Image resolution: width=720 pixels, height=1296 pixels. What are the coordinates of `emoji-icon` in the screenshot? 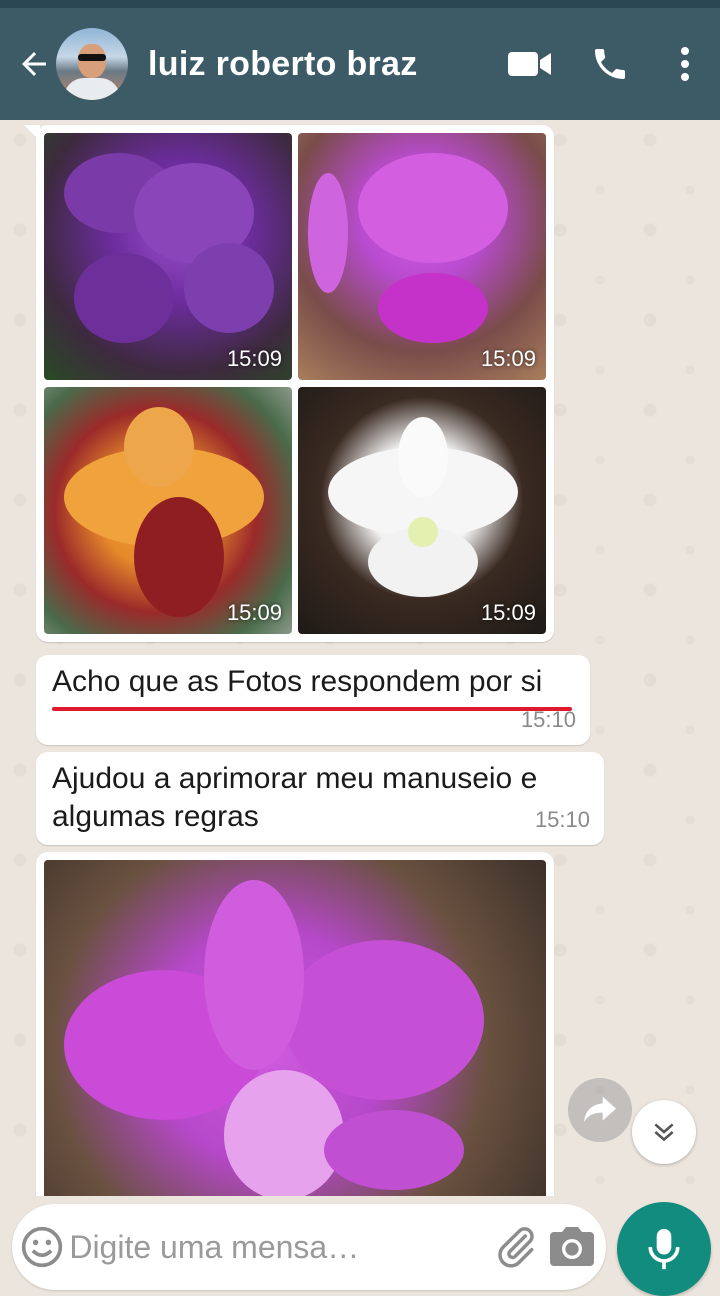 It's located at (41, 1247).